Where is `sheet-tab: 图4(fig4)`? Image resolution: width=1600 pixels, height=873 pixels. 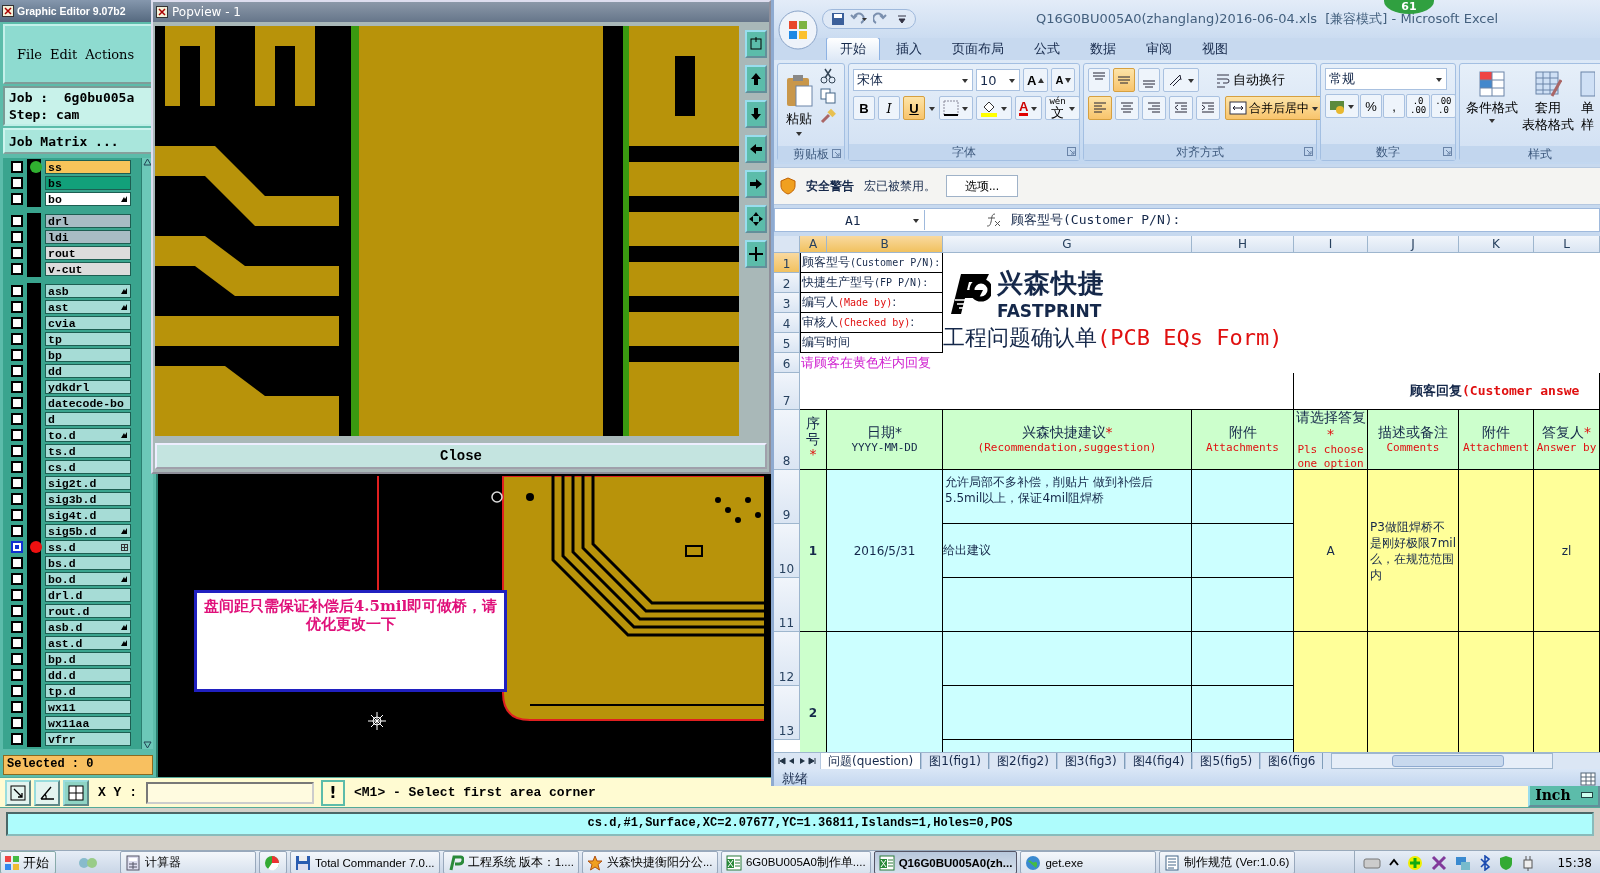 sheet-tab: 图4(fig4) is located at coordinates (1158, 761).